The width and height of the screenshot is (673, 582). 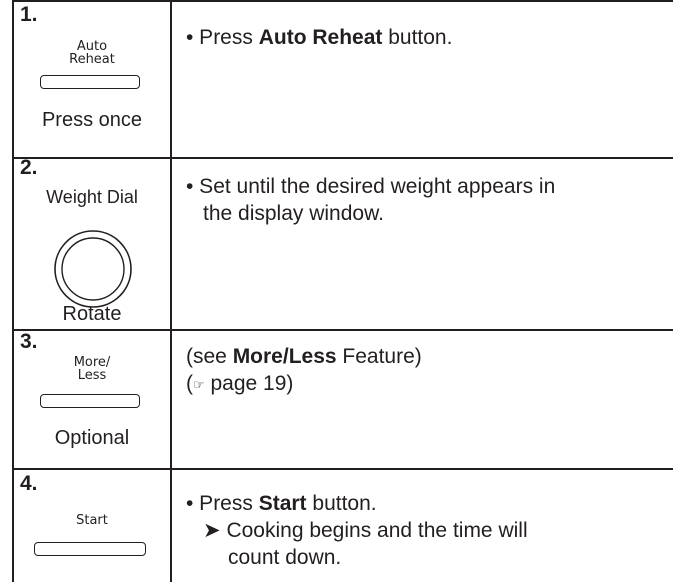 What do you see at coordinates (92, 314) in the screenshot?
I see `step-action-label: Rotate` at bounding box center [92, 314].